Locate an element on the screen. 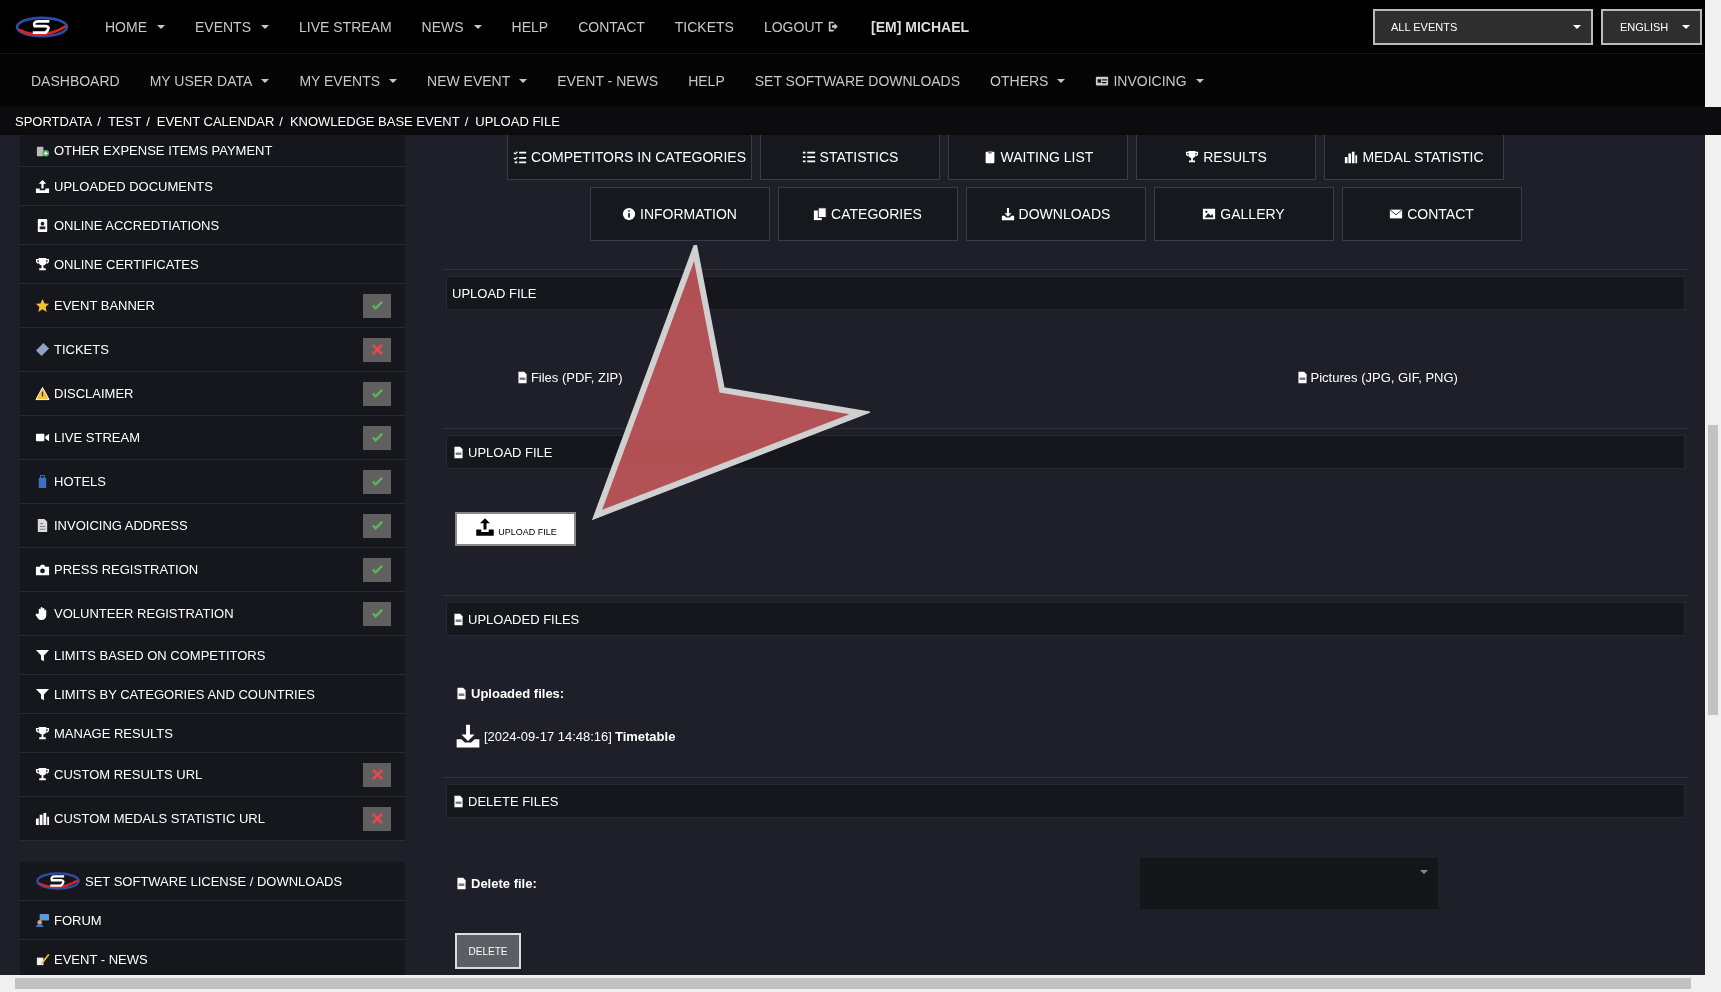  sidebar-item: LIMITS BASED ON COMPETITORS is located at coordinates (212, 655).